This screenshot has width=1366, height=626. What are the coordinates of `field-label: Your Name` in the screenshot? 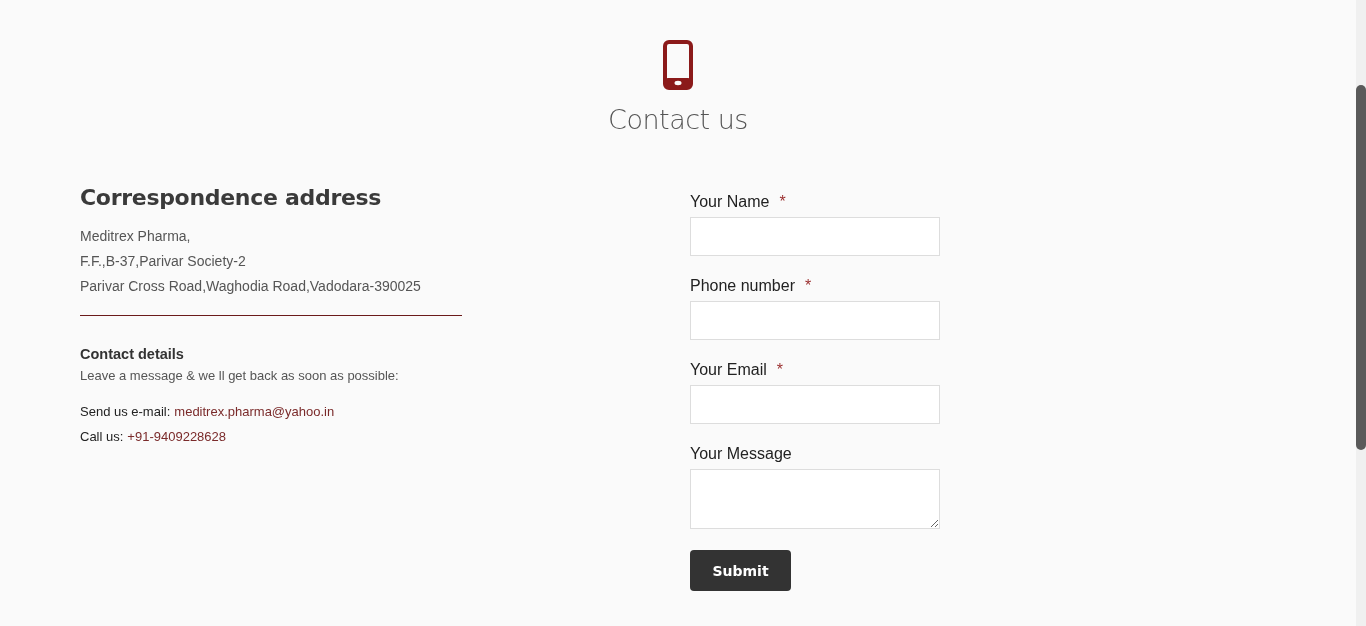 It's located at (730, 202).